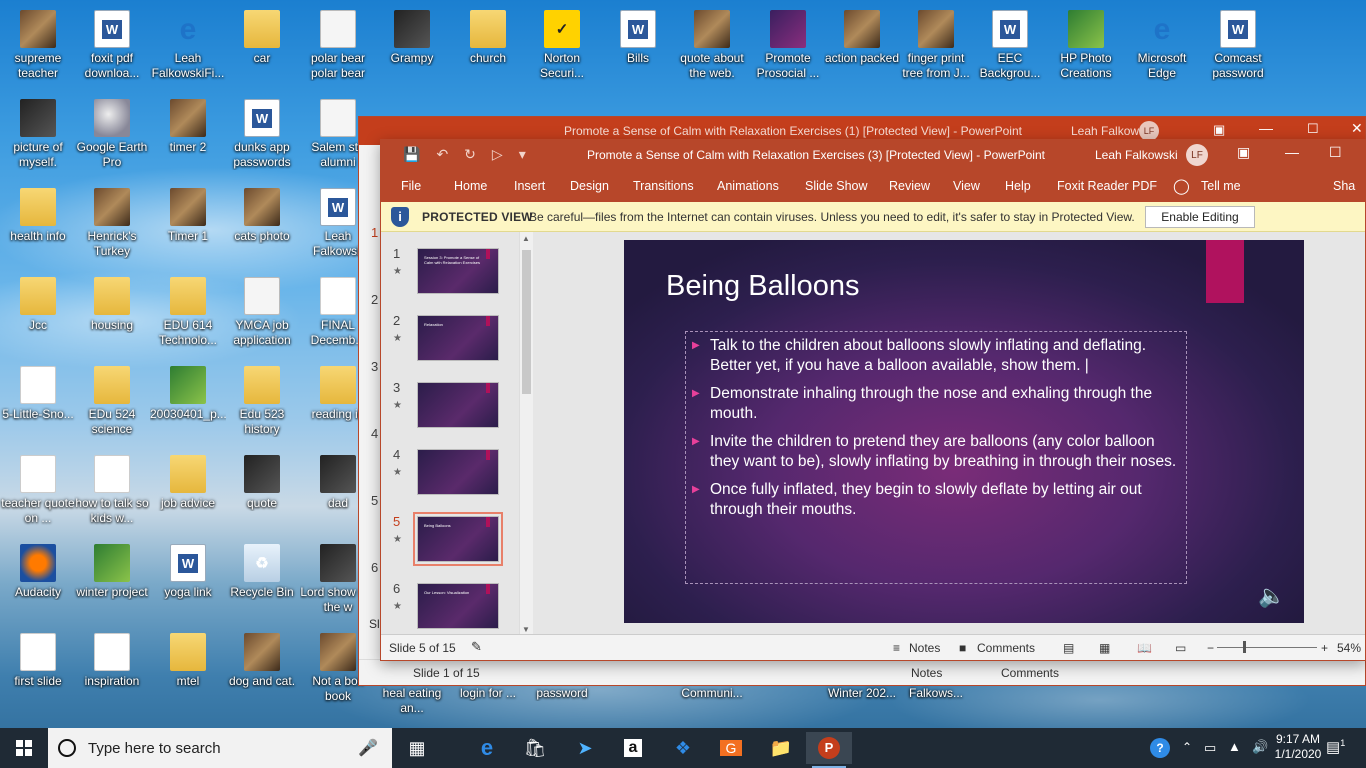 The image size is (1366, 768). Describe the element at coordinates (488, 49) in the screenshot. I see `desktop-icon: church` at that location.